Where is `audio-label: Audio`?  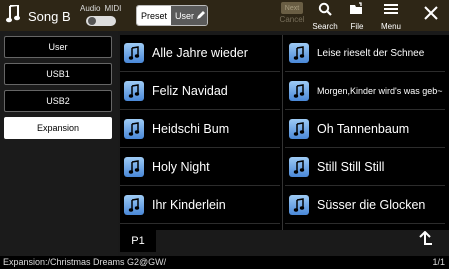
audio-label: Audio is located at coordinates (90, 8).